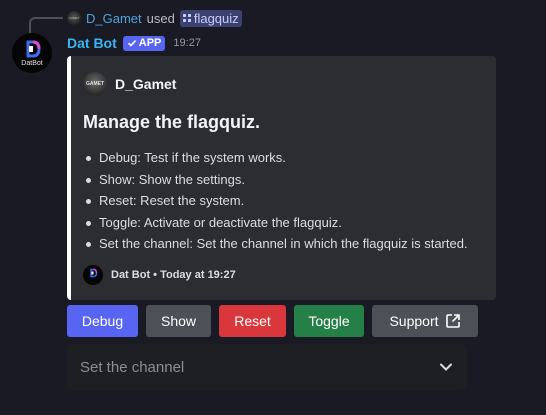 The width and height of the screenshot is (546, 415). What do you see at coordinates (102, 321) in the screenshot?
I see `debug-button: Debug` at bounding box center [102, 321].